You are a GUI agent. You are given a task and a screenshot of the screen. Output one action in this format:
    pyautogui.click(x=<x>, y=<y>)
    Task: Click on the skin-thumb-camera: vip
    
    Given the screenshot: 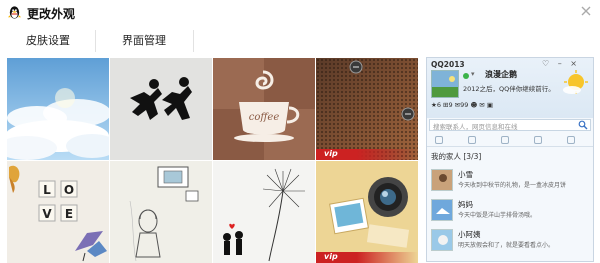 What is the action you would take?
    pyautogui.click(x=367, y=212)
    